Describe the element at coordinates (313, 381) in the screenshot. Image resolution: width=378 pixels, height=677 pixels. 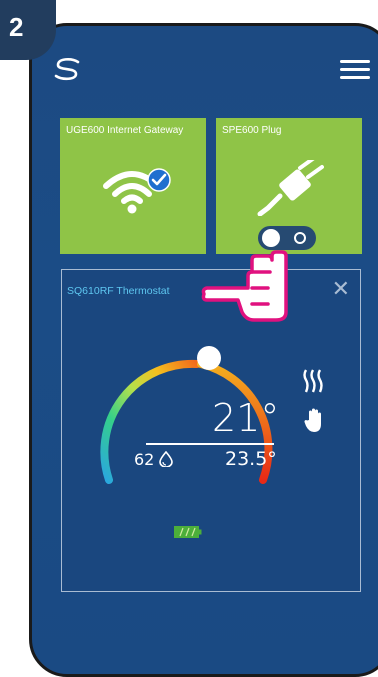
I see `heating-icon` at that location.